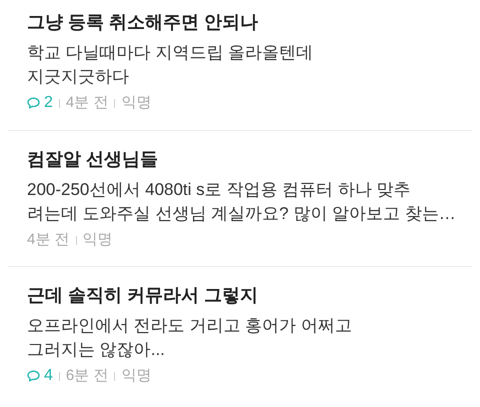 This screenshot has width=480, height=407. I want to click on post-title: 그냥 등록 취소해주면 안되나, so click(240, 22).